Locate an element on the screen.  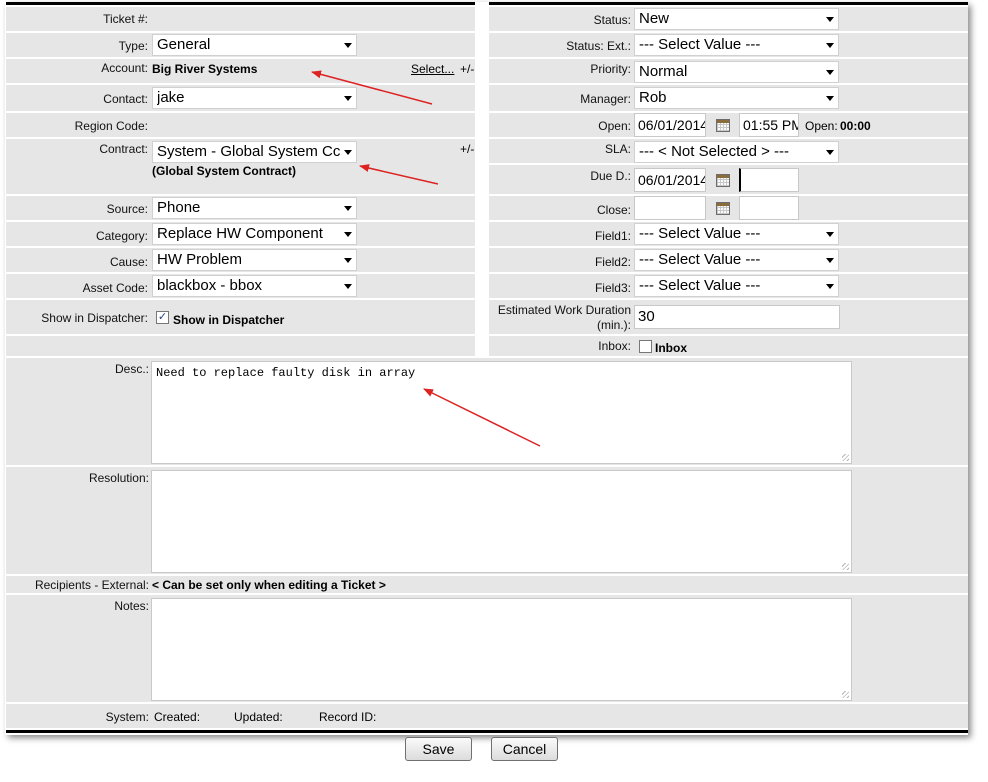
row-field2: Field2: --- Select Value --- is located at coordinates (728, 260).